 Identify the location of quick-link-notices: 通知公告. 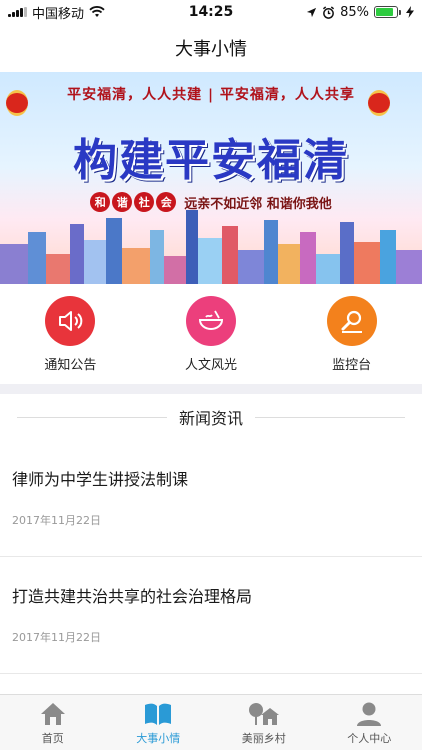
(70, 334).